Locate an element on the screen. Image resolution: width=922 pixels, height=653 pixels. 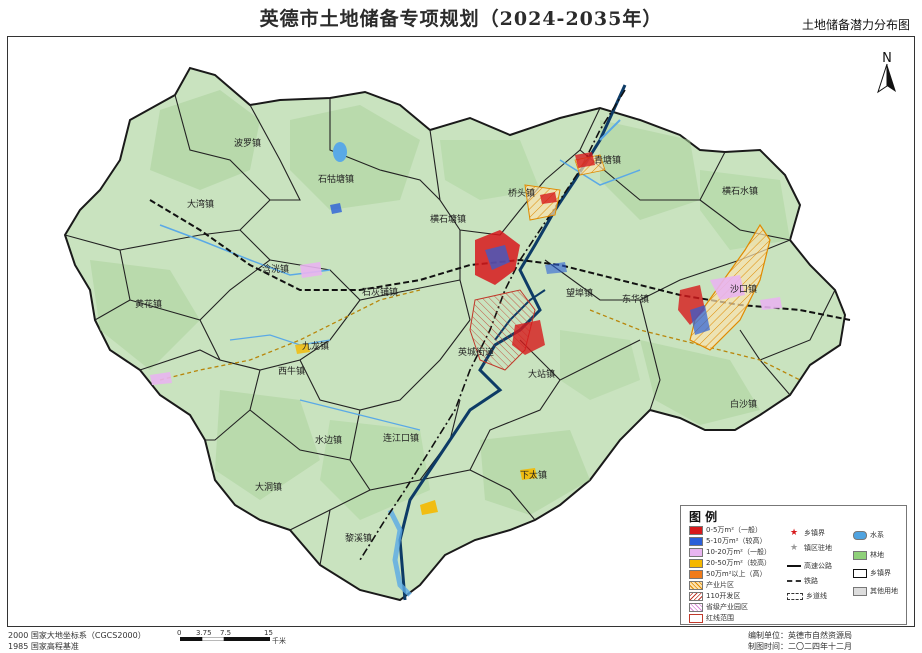
town-label: 英城街道 is located at coordinates (476, 352).